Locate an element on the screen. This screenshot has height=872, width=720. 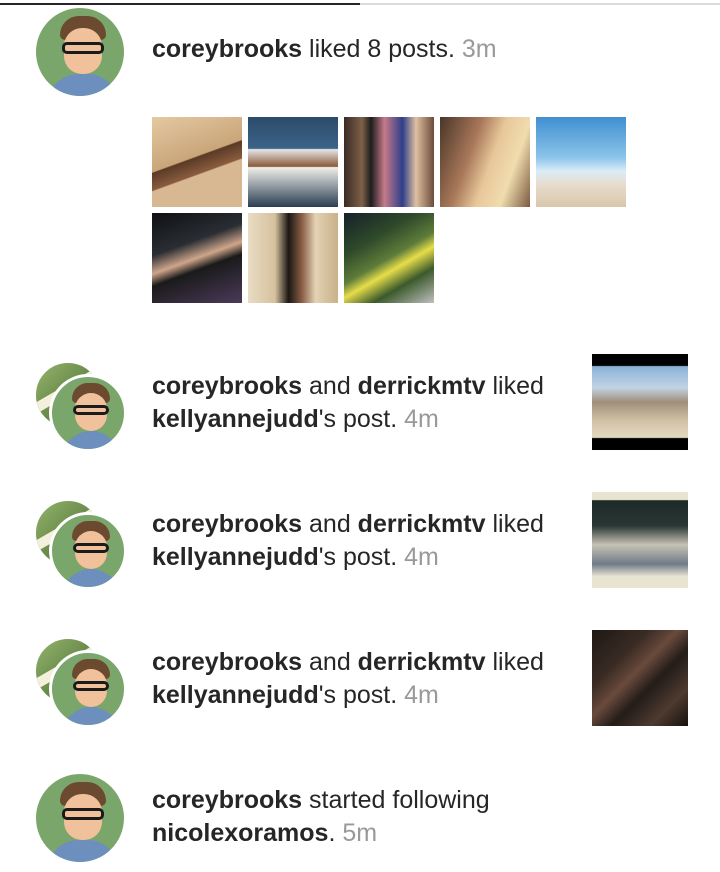
dogs-in-car-photo-icon is located at coordinates (293, 162).